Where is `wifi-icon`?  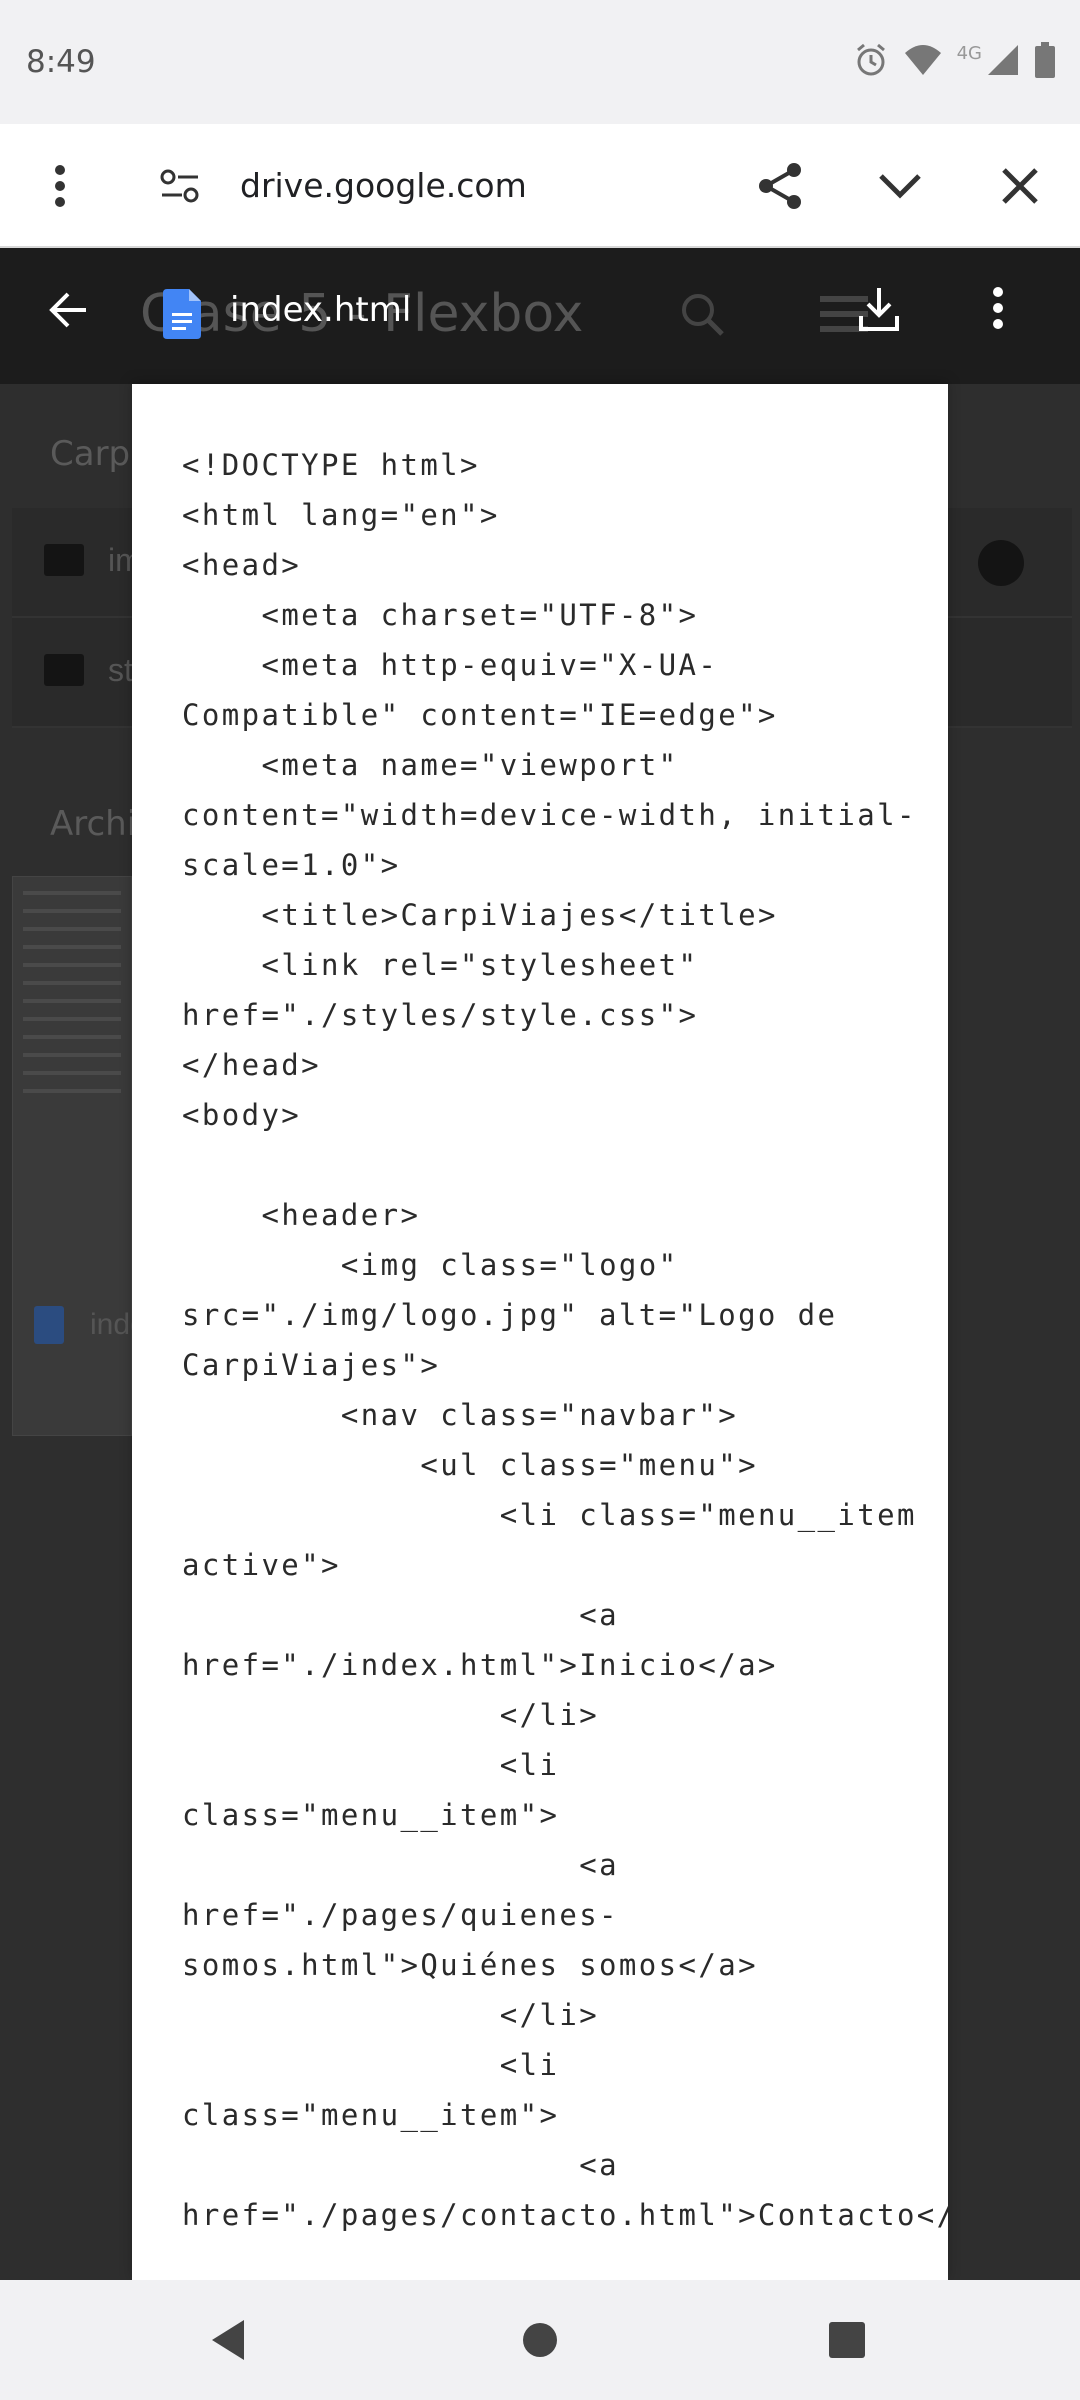
wifi-icon is located at coordinates (923, 62).